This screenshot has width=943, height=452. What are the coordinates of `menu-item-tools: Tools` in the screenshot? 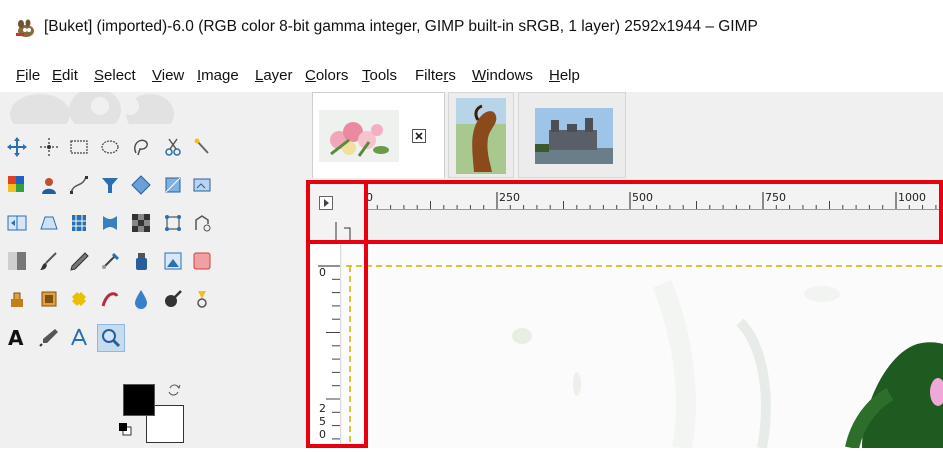 It's located at (379, 75).